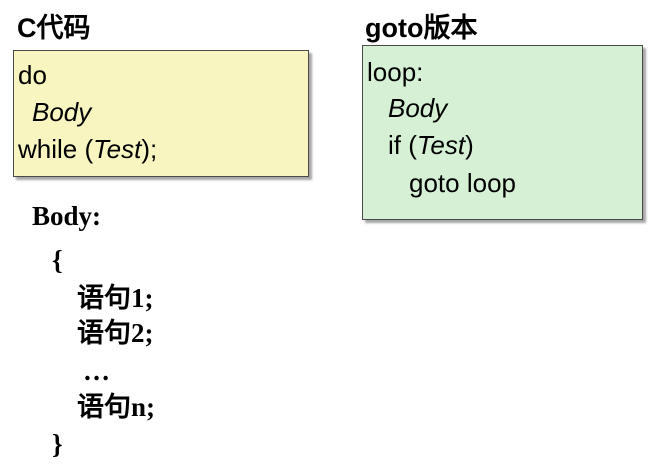 The width and height of the screenshot is (655, 472). Describe the element at coordinates (469, 145) in the screenshot. I see `if-suffix: )` at that location.